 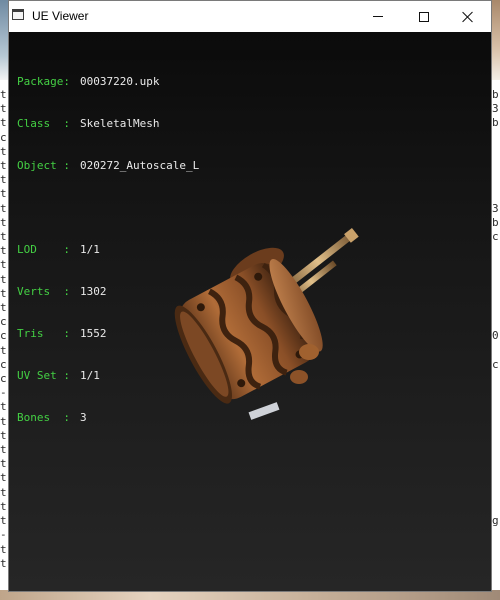 I want to click on minimize-button, so click(x=378, y=16).